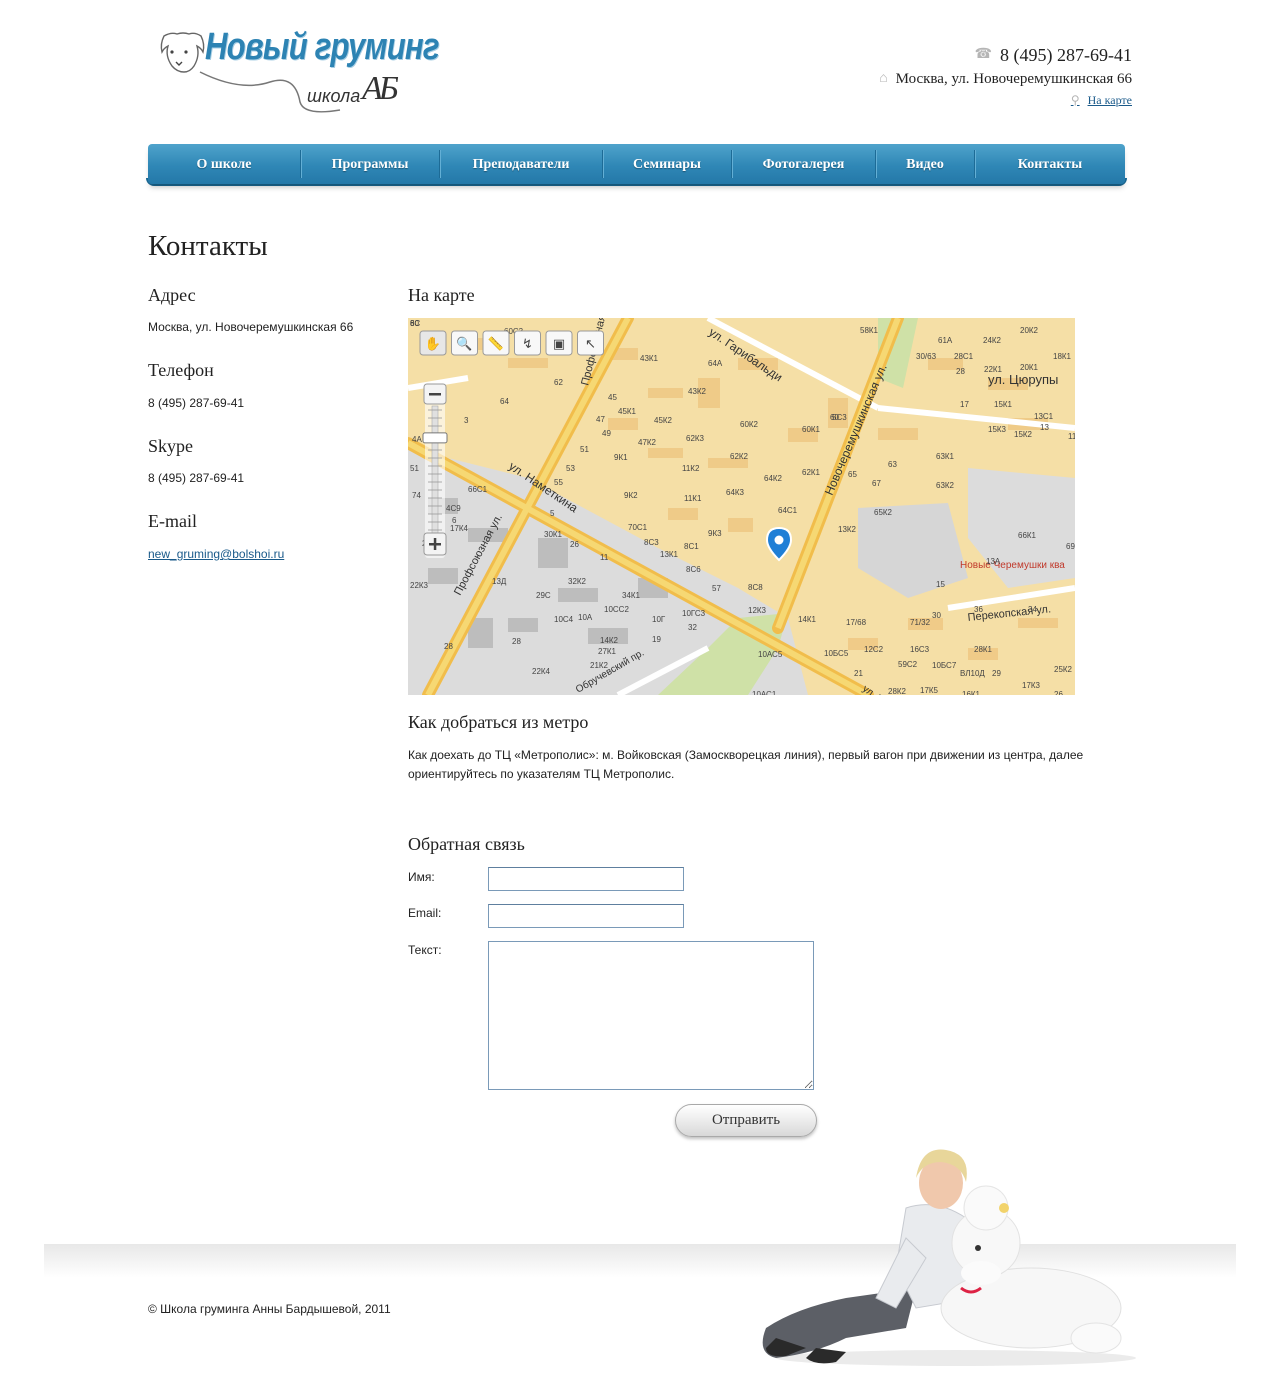 The width and height of the screenshot is (1280, 1374). What do you see at coordinates (558, 482) in the screenshot?
I see `building-number: 55` at bounding box center [558, 482].